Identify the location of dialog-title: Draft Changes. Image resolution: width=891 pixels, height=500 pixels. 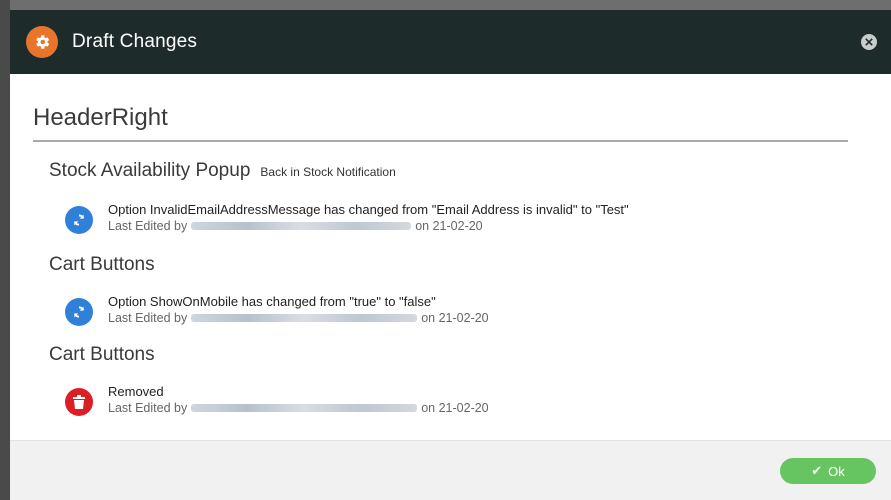
(135, 41).